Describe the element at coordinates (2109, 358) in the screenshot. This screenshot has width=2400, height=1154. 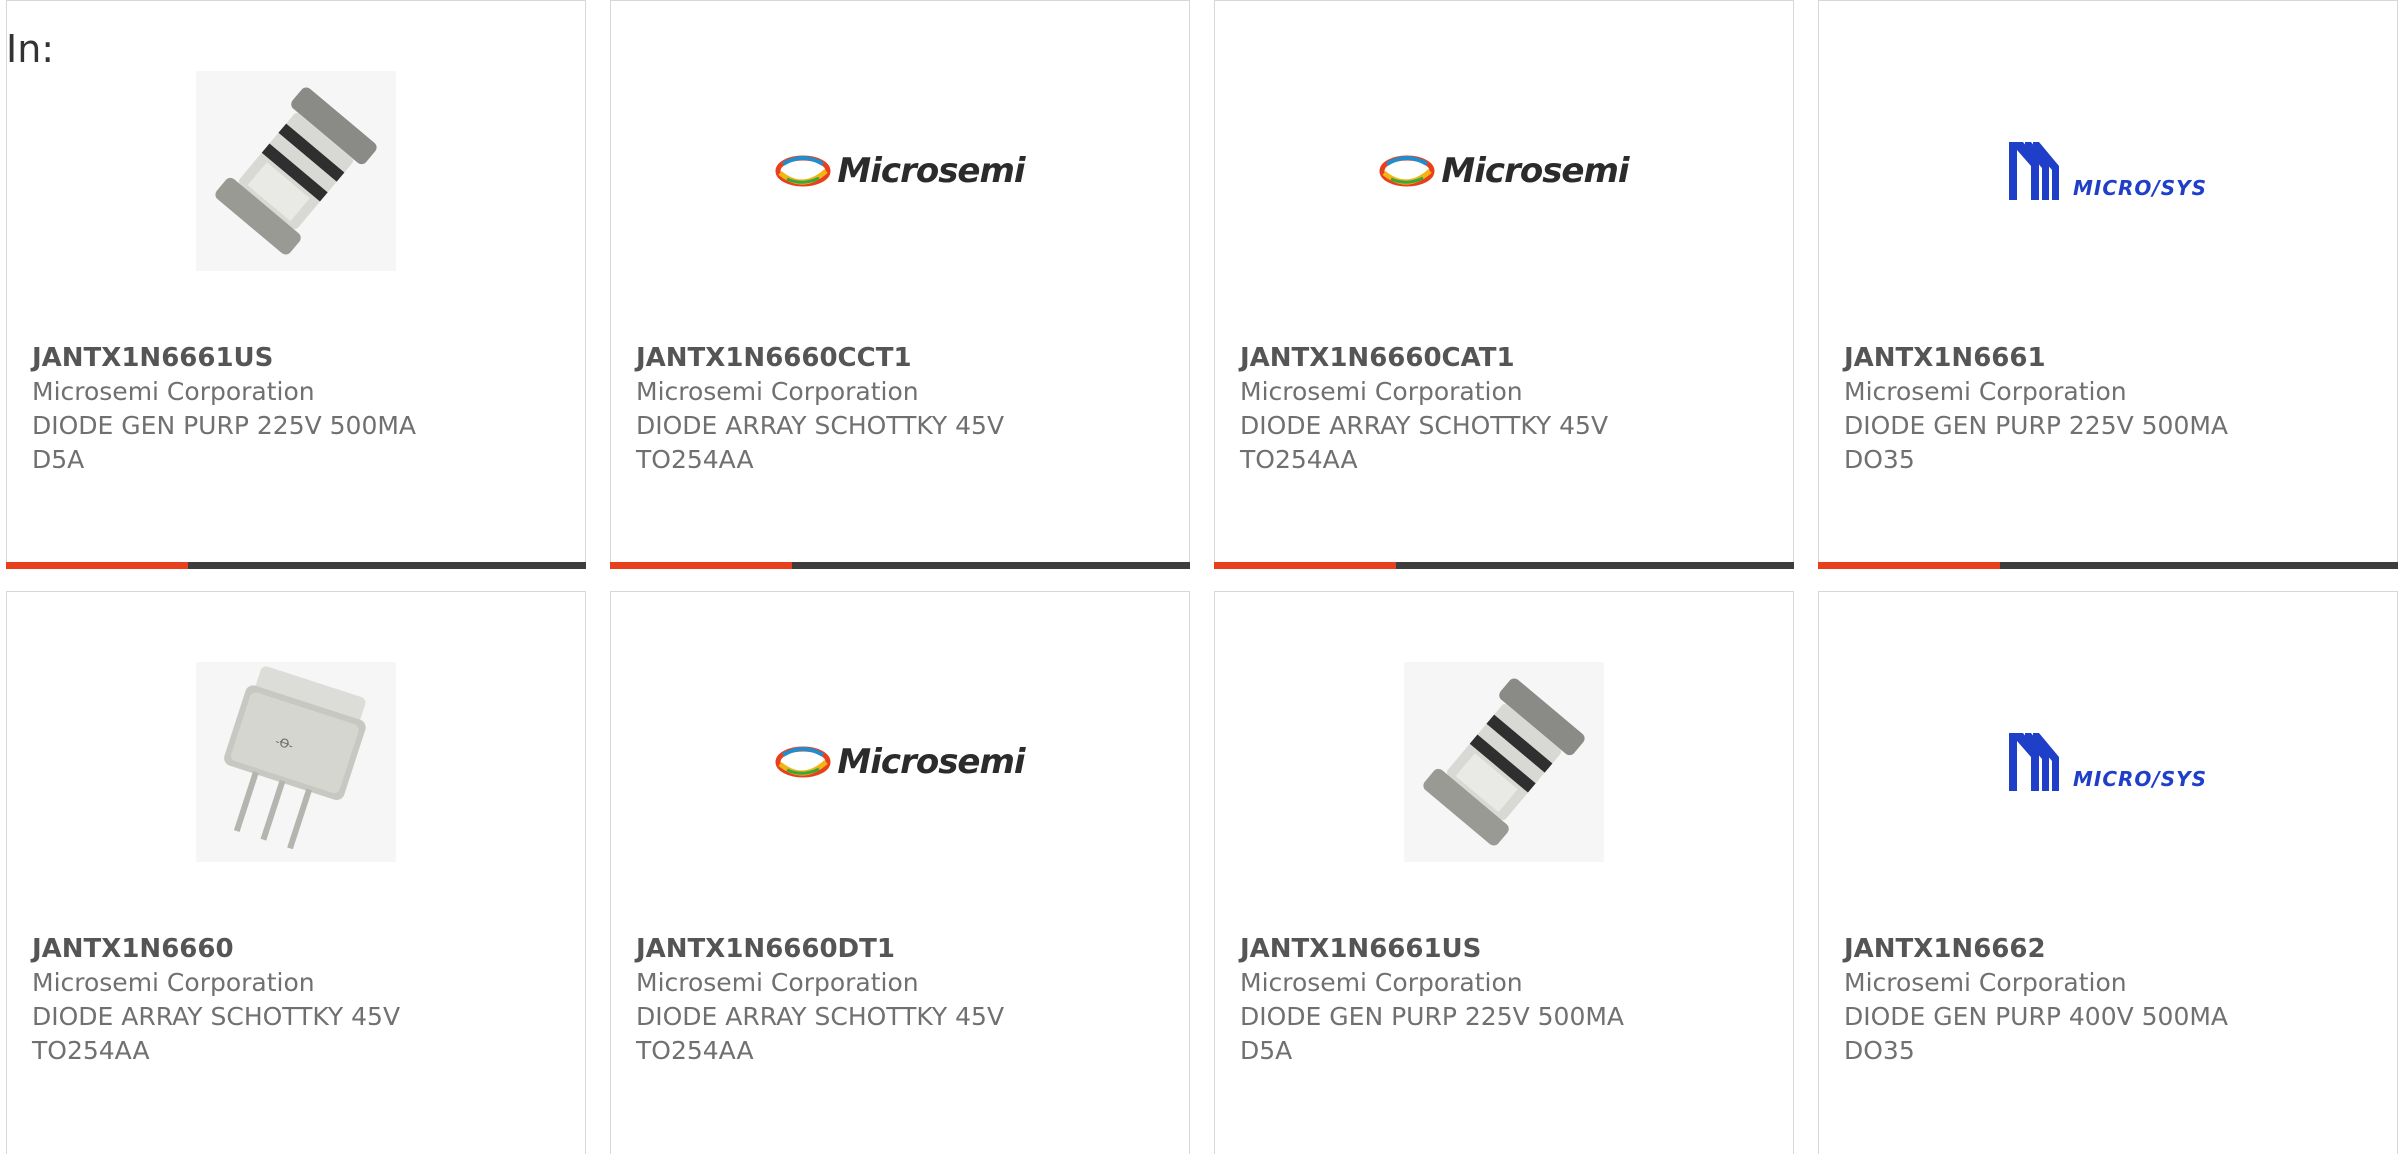
I see `part-number-link: JANTX1N6661` at that location.